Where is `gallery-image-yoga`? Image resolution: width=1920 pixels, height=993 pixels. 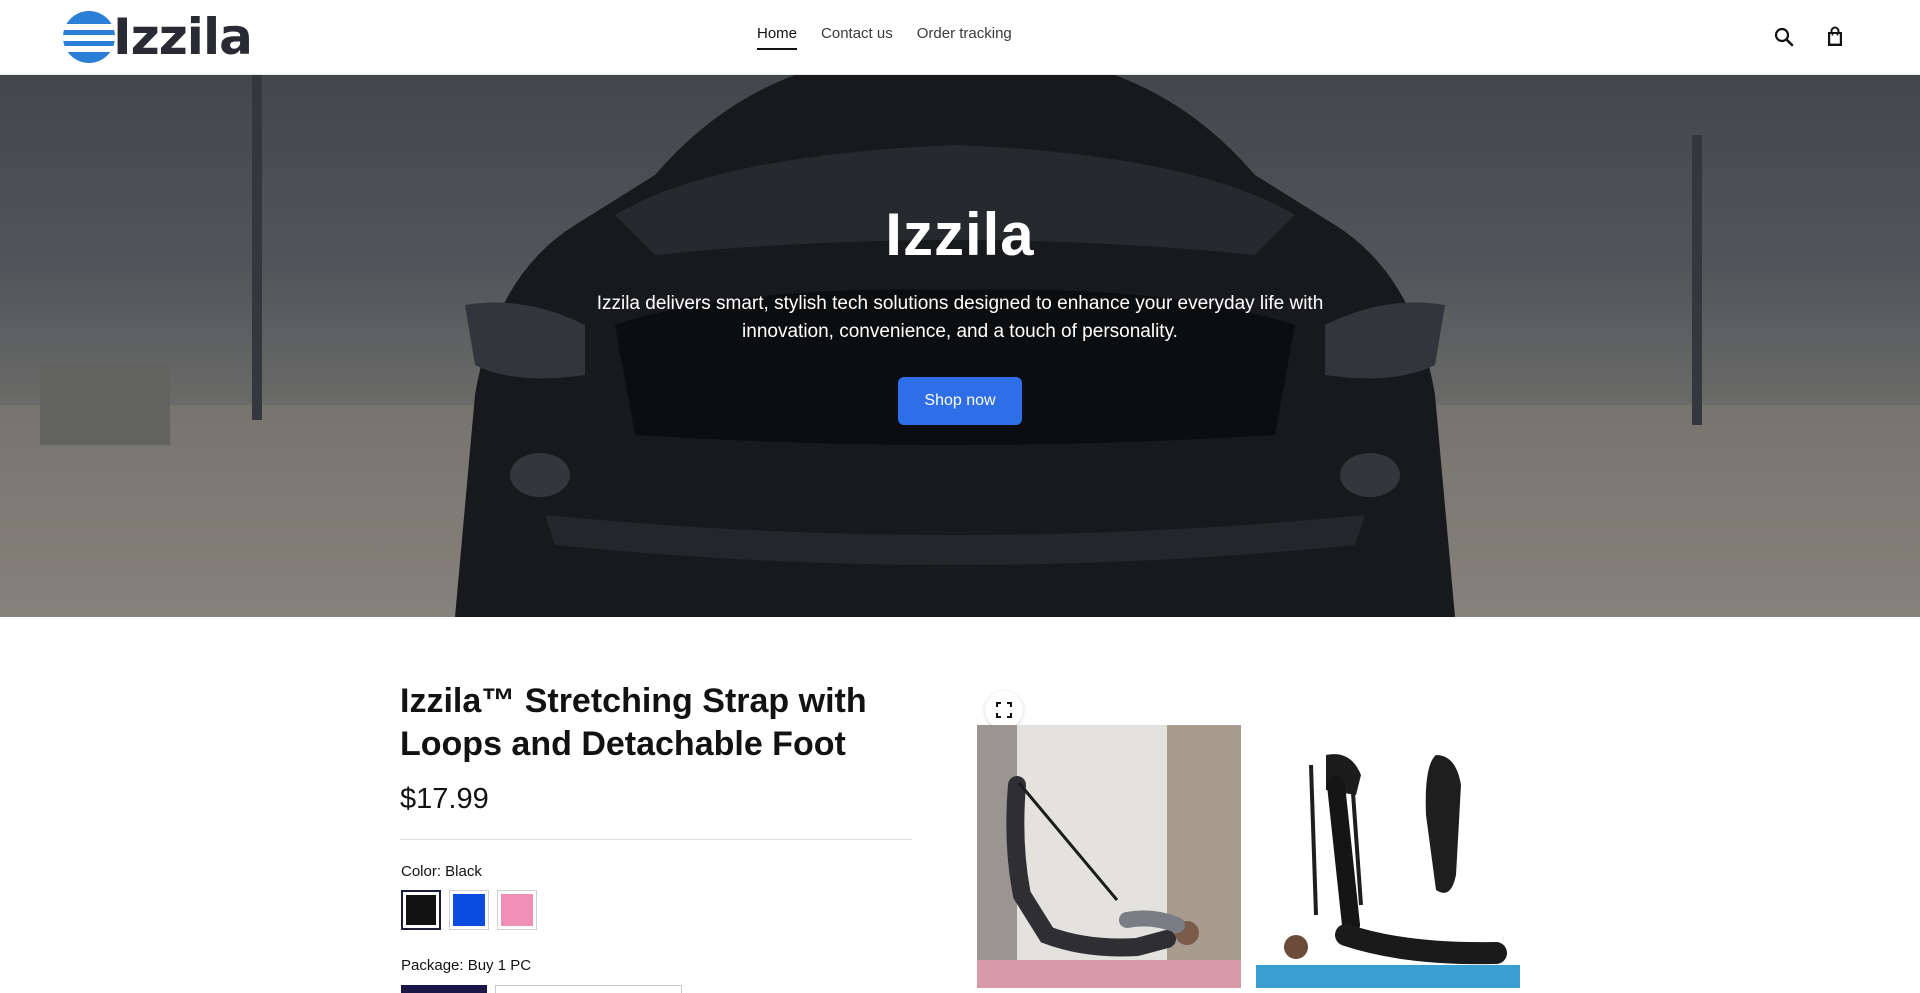 gallery-image-yoga is located at coordinates (1109, 856).